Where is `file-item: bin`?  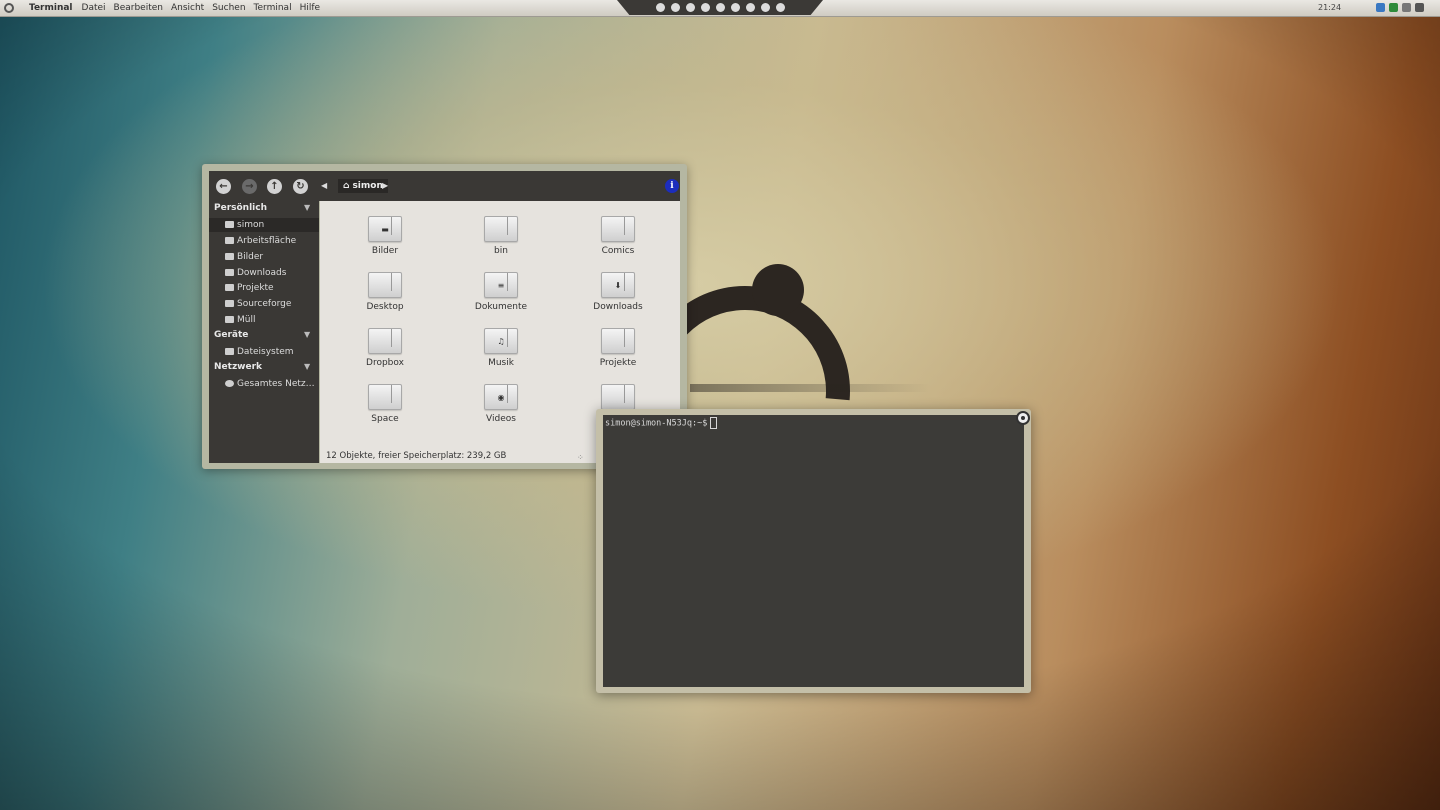
file-item: bin is located at coordinates (501, 230).